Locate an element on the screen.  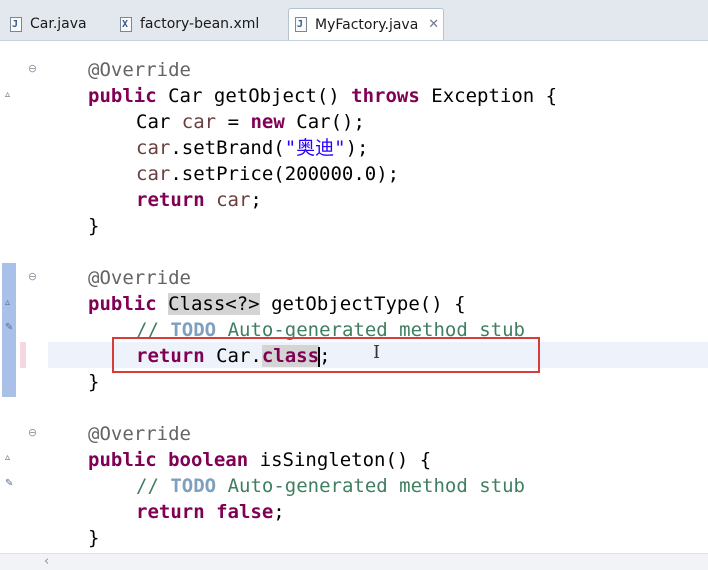
horizontal-scrollbar: ‹ is located at coordinates (354, 561).